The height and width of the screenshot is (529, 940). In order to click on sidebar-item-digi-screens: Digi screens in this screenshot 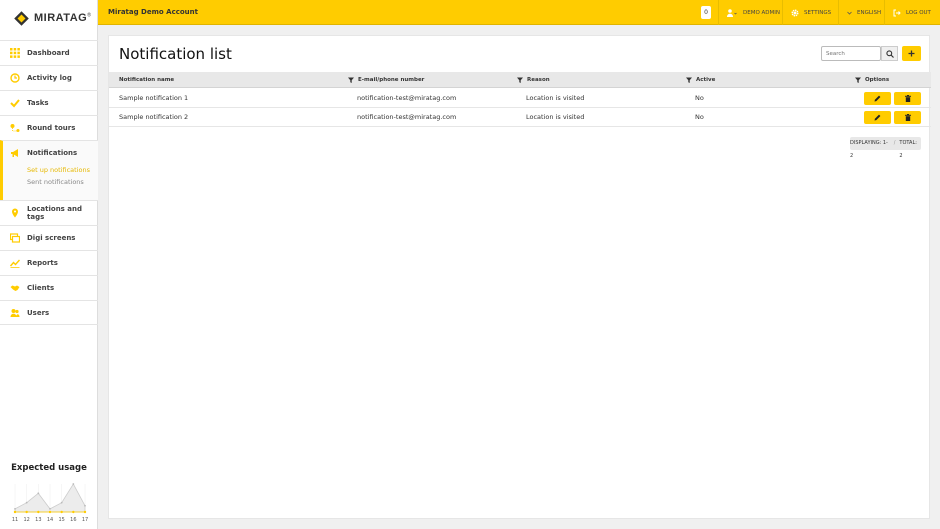, I will do `click(49, 237)`.